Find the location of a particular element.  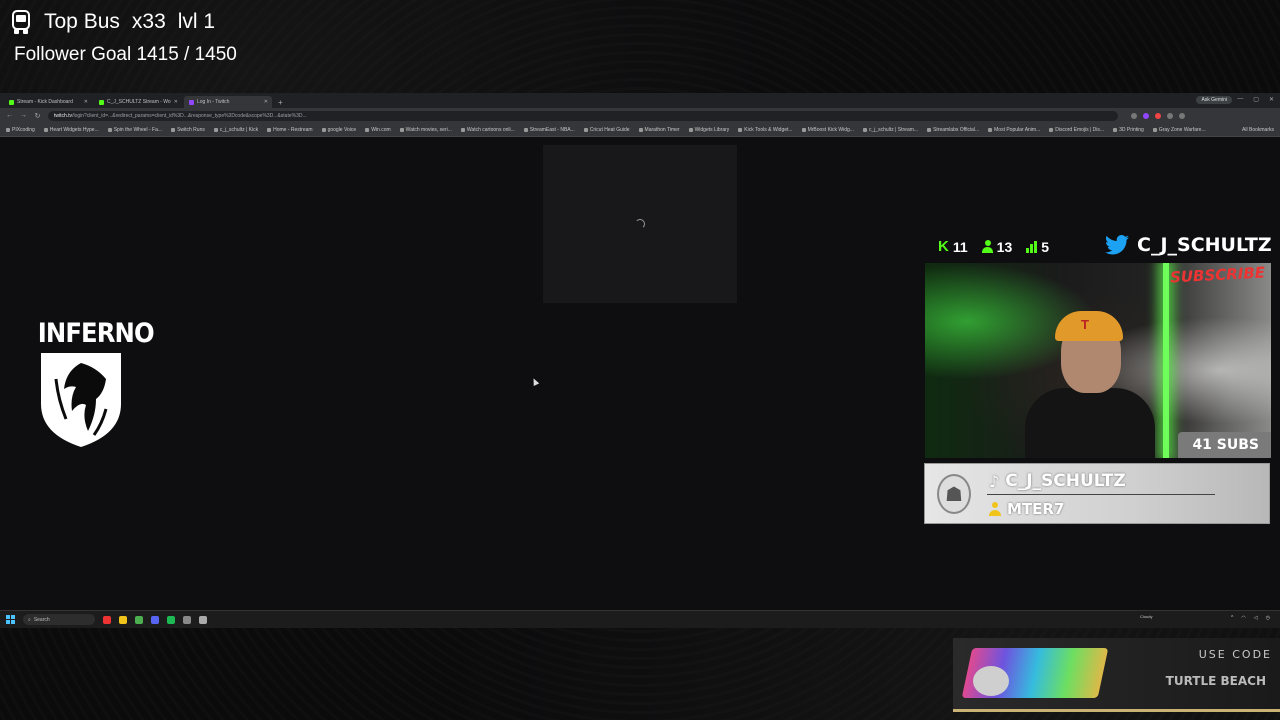

maximize-icon: ▢ is located at coordinates (1256, 99).